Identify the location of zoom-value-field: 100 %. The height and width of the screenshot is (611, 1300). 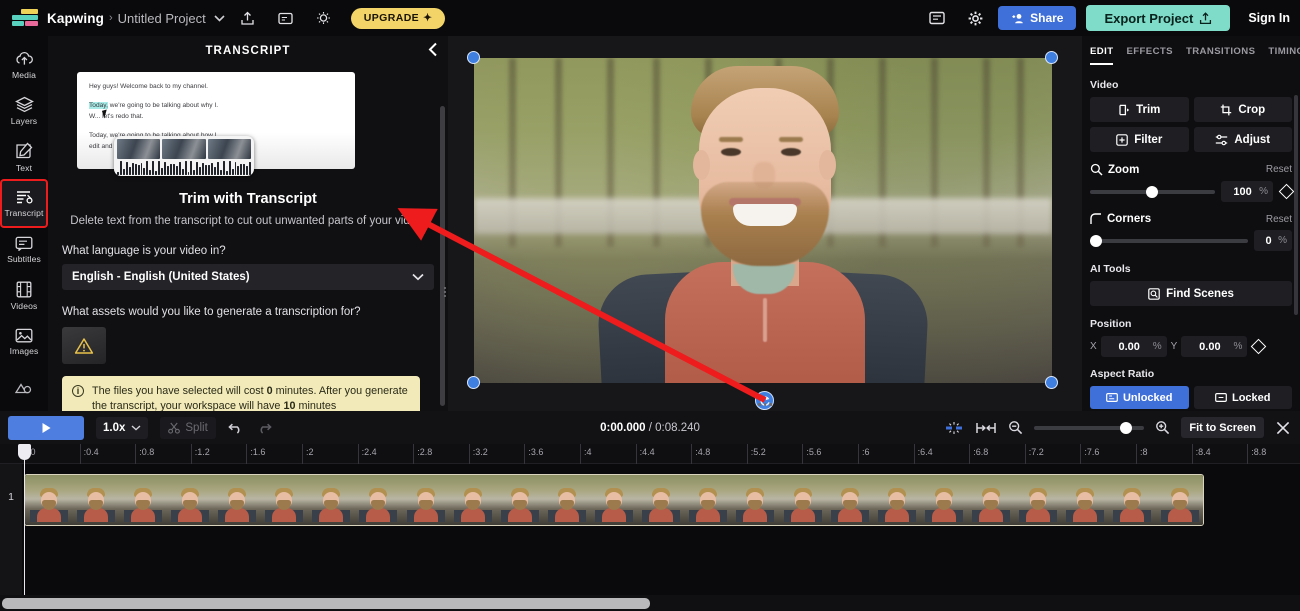
(1247, 191).